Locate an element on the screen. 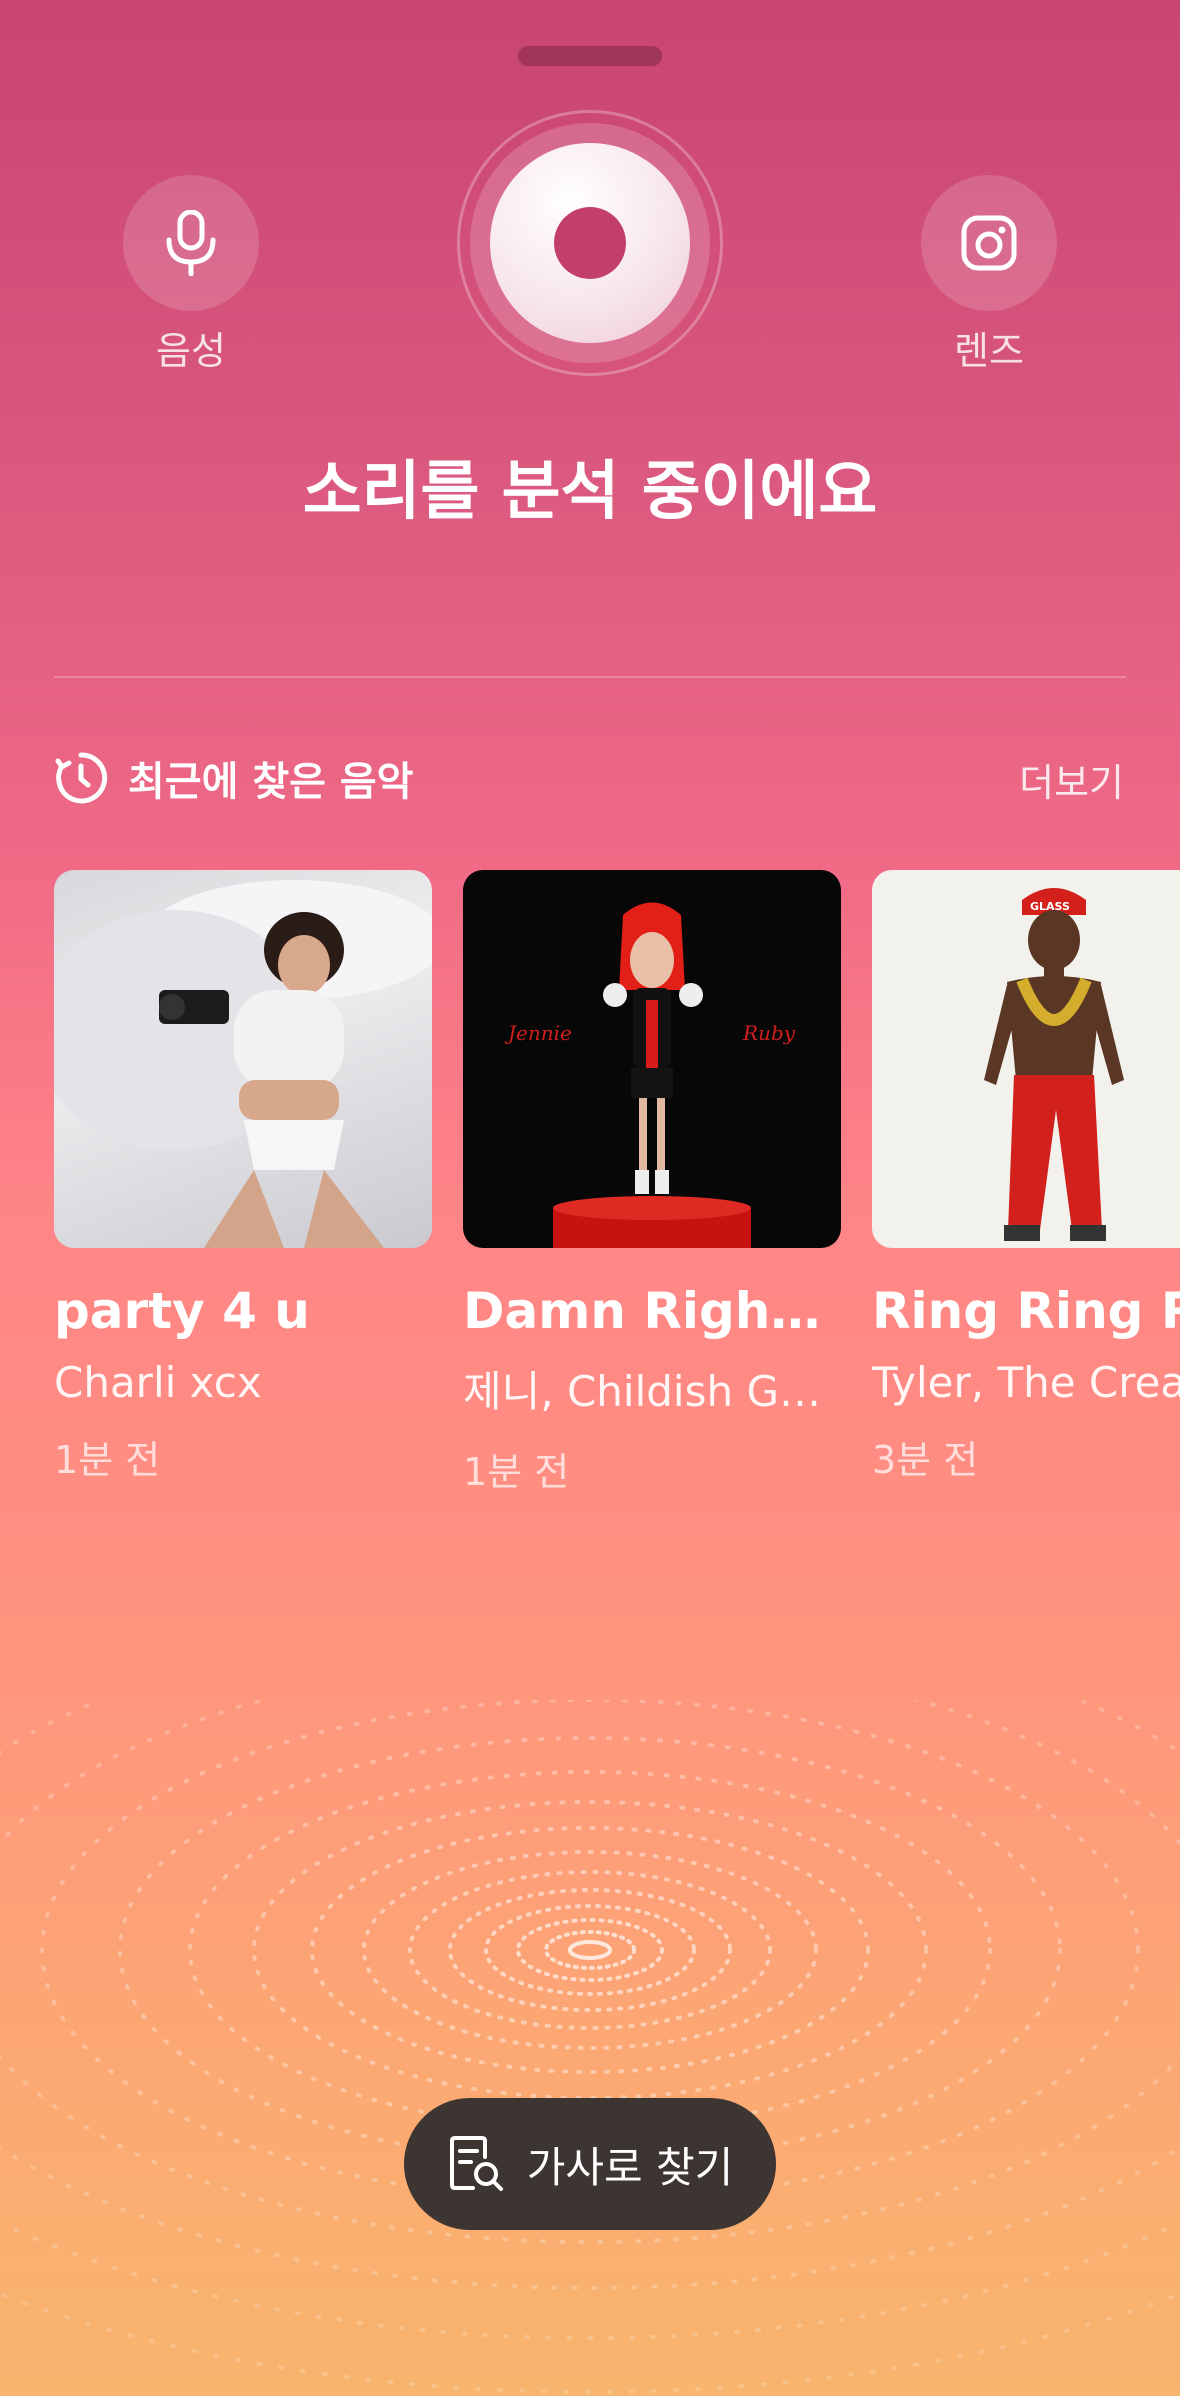 The image size is (1180, 2396). recent-header: 최근에 찾은 음악 is located at coordinates (233, 778).